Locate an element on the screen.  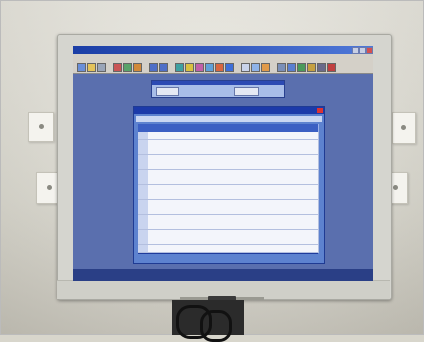
maximize-button is located at coordinates (362, 50).